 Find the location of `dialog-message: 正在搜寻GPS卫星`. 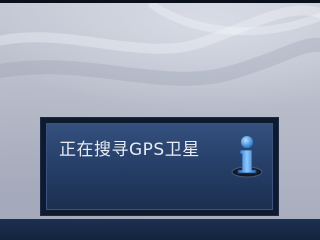

dialog-message: 正在搜寻GPS卫星 is located at coordinates (129, 150).